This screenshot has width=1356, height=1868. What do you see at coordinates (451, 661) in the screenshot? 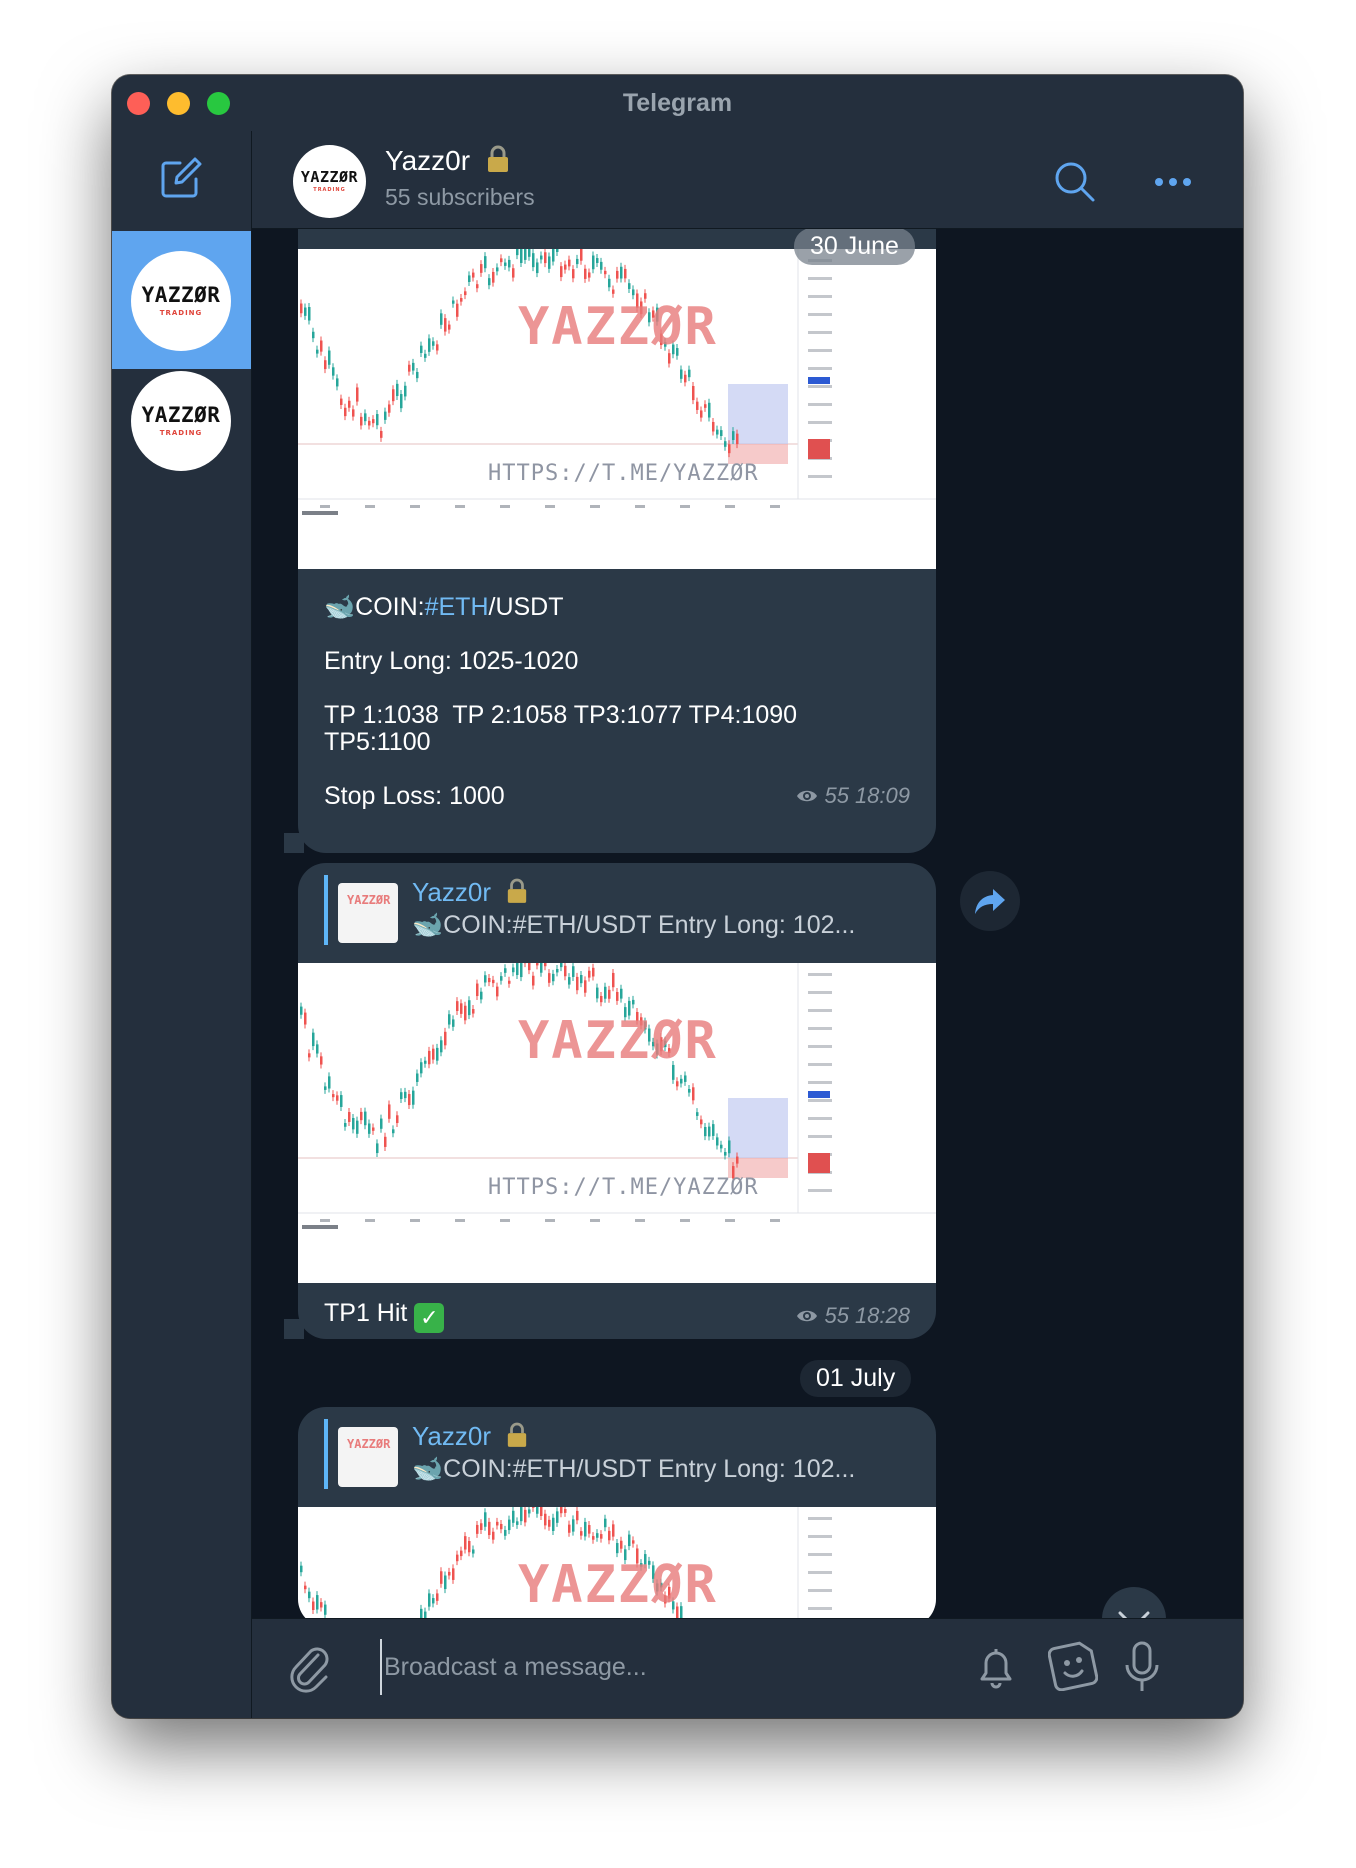
I see `message-entry-line: Entry Long: 1025-1020` at bounding box center [451, 661].